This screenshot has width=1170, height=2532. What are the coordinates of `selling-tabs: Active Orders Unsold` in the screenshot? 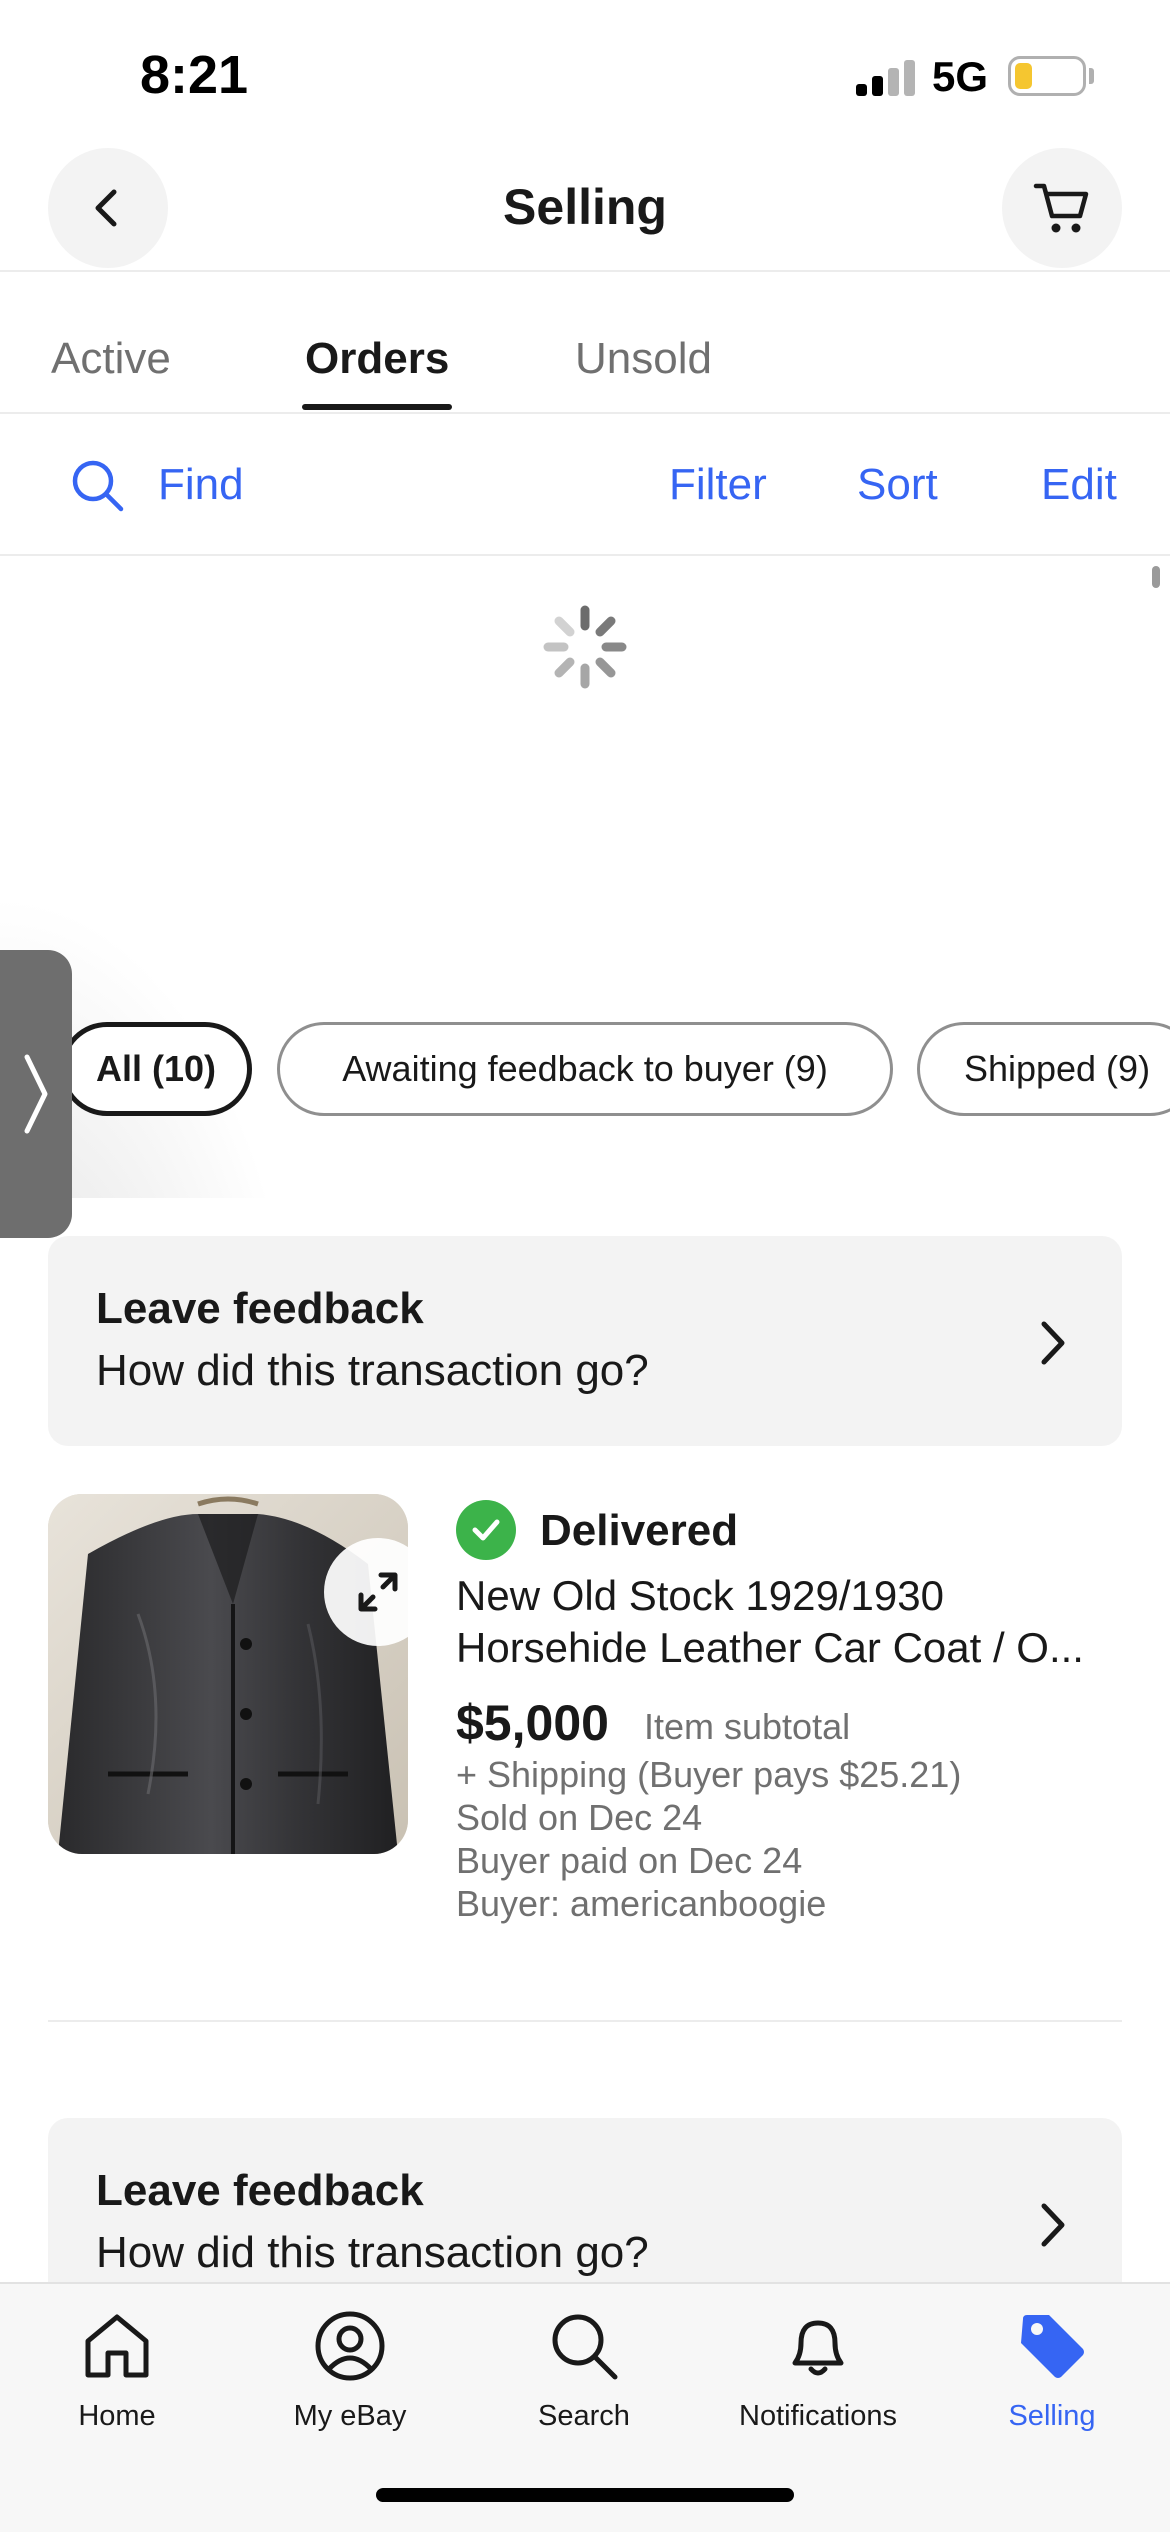 It's located at (585, 344).